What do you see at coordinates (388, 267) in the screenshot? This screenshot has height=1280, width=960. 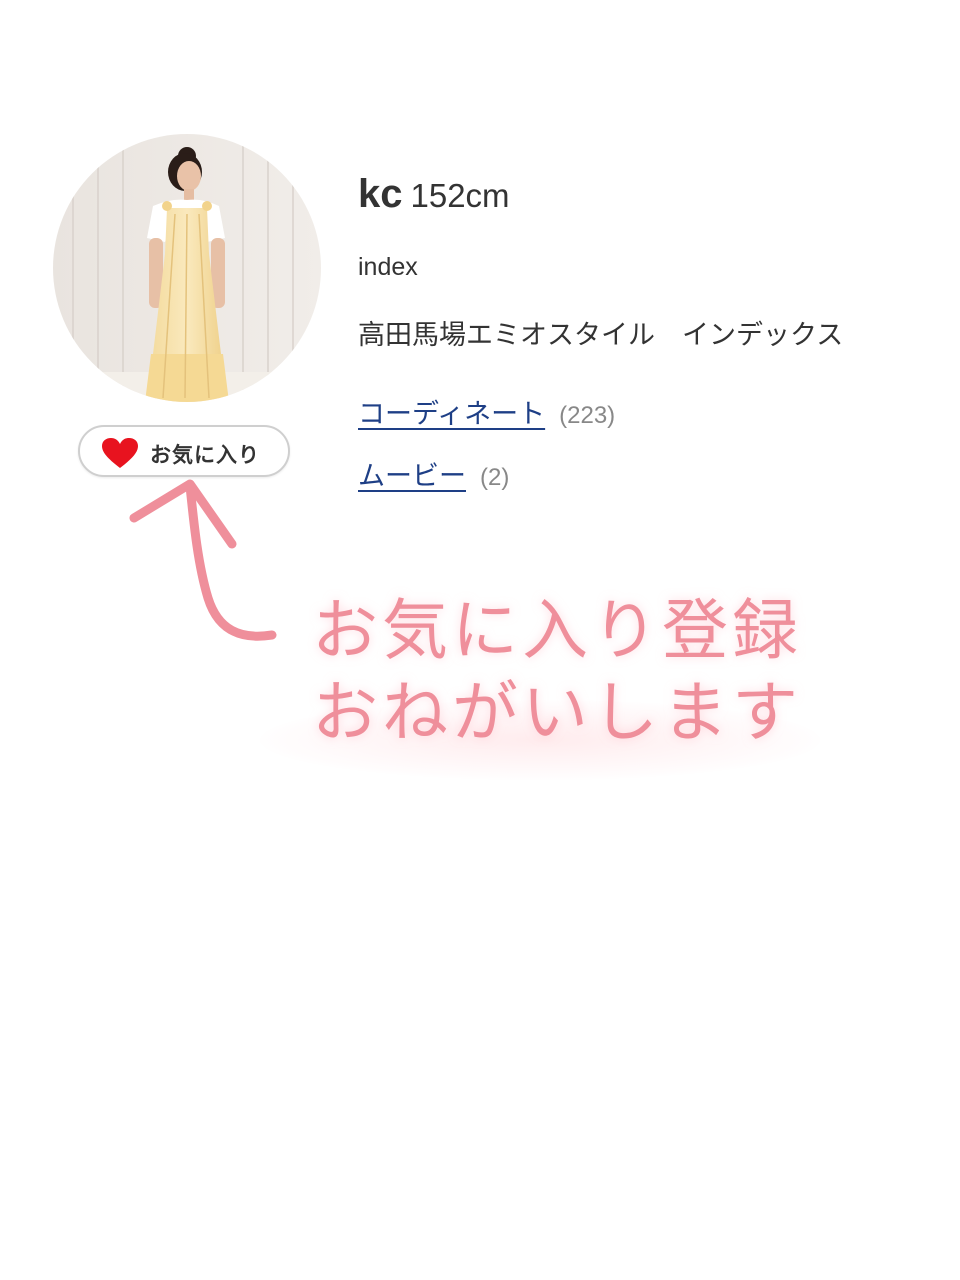 I see `profile-brand: index` at bounding box center [388, 267].